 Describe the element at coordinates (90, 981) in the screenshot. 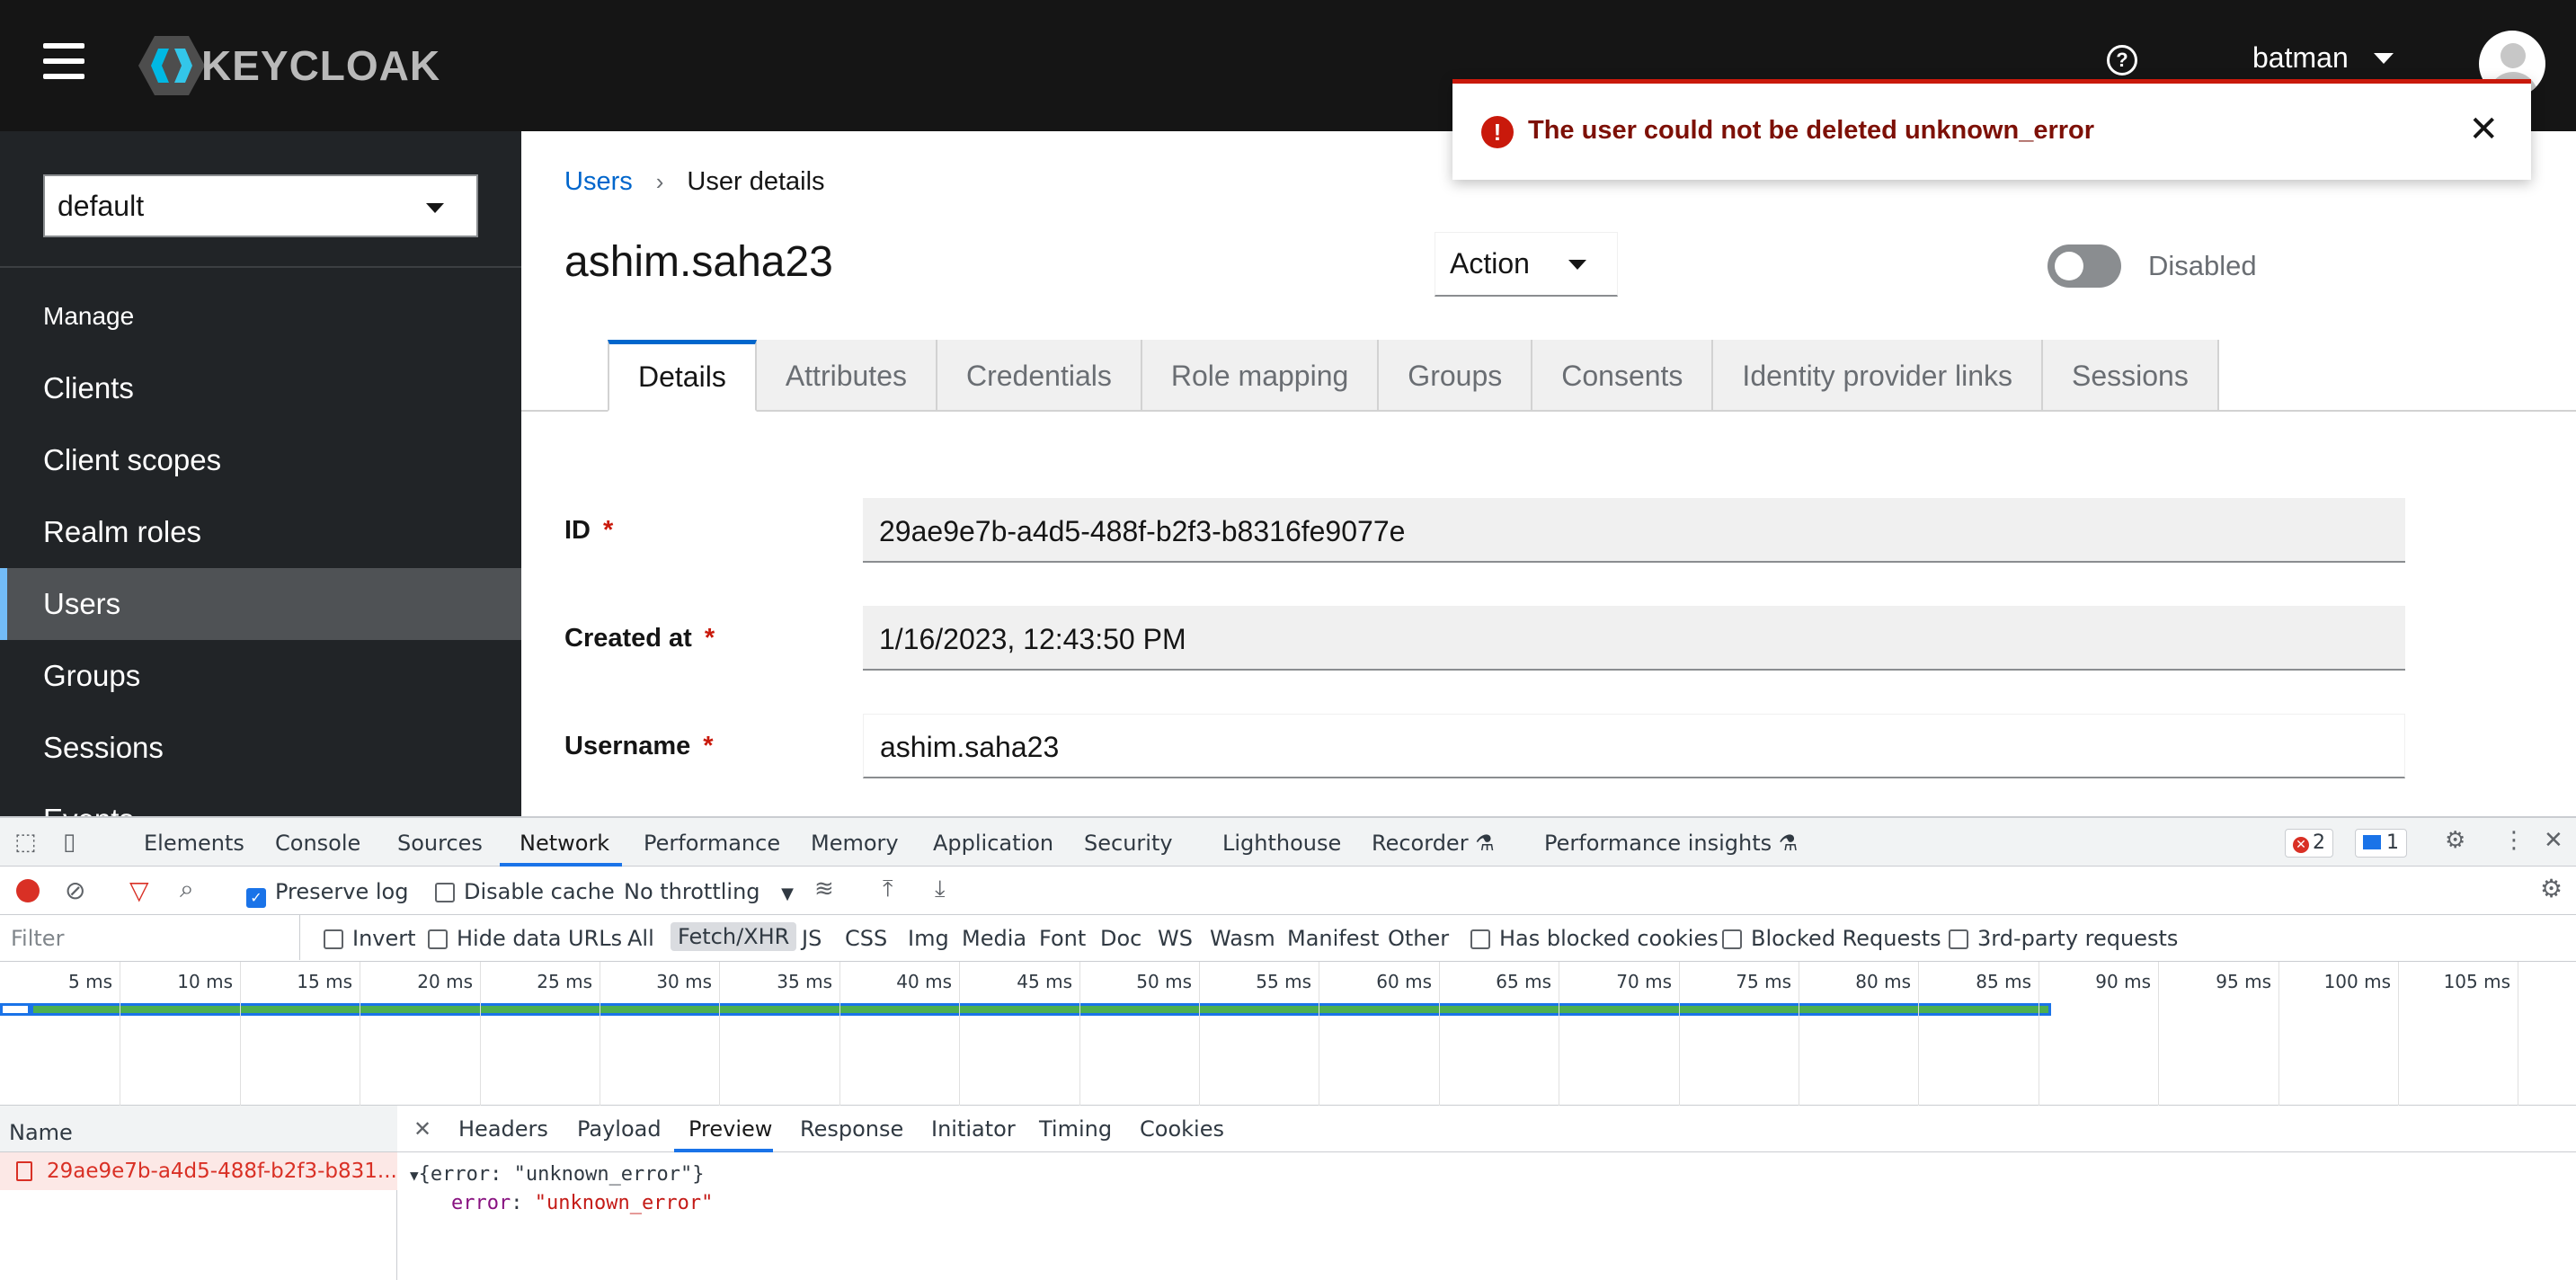

I see `timeline-tick-label: 5 ms` at that location.